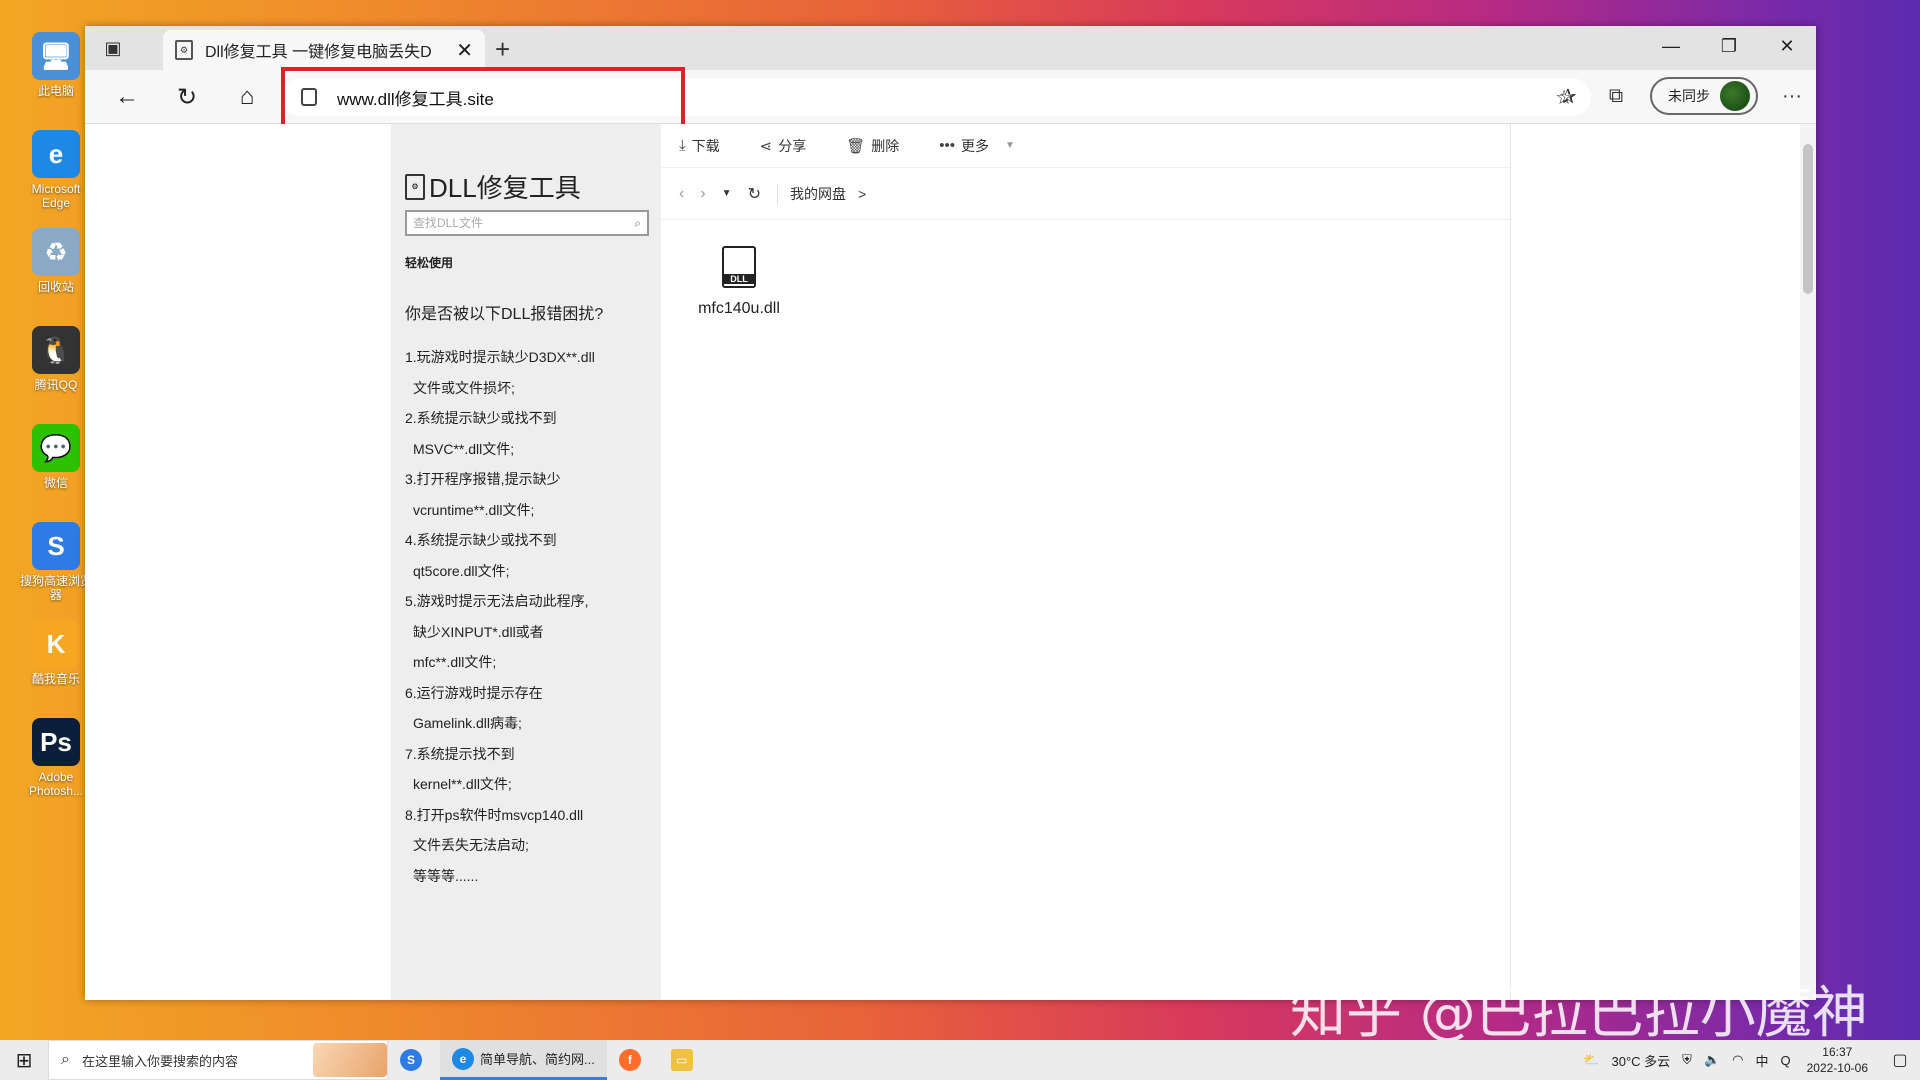 This screenshot has width=1920, height=1080. Describe the element at coordinates (56, 56) in the screenshot. I see `computer-icon: 🖥` at that location.